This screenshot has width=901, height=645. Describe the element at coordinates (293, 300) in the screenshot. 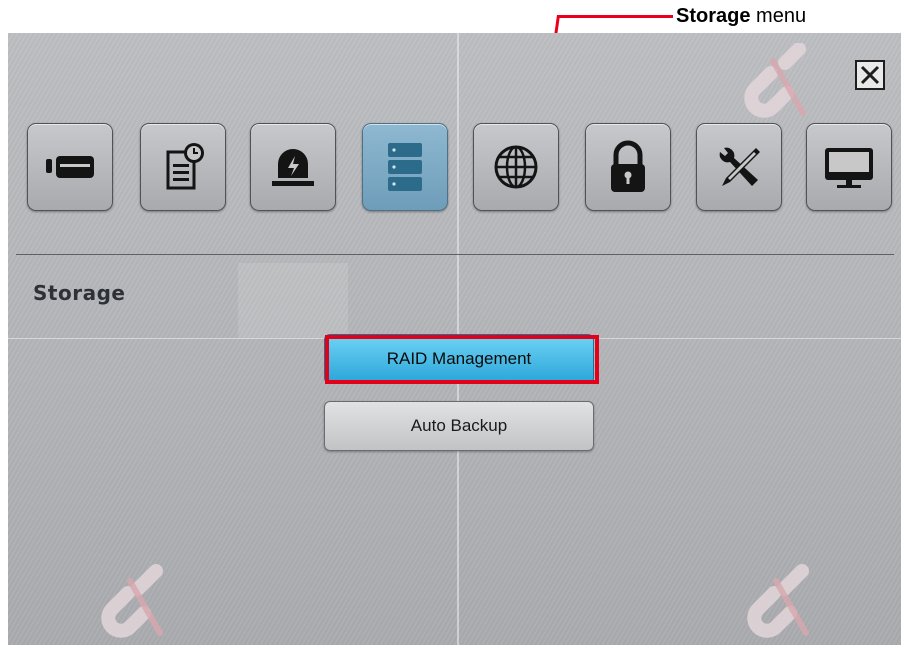

I see `panel-light-patch` at that location.